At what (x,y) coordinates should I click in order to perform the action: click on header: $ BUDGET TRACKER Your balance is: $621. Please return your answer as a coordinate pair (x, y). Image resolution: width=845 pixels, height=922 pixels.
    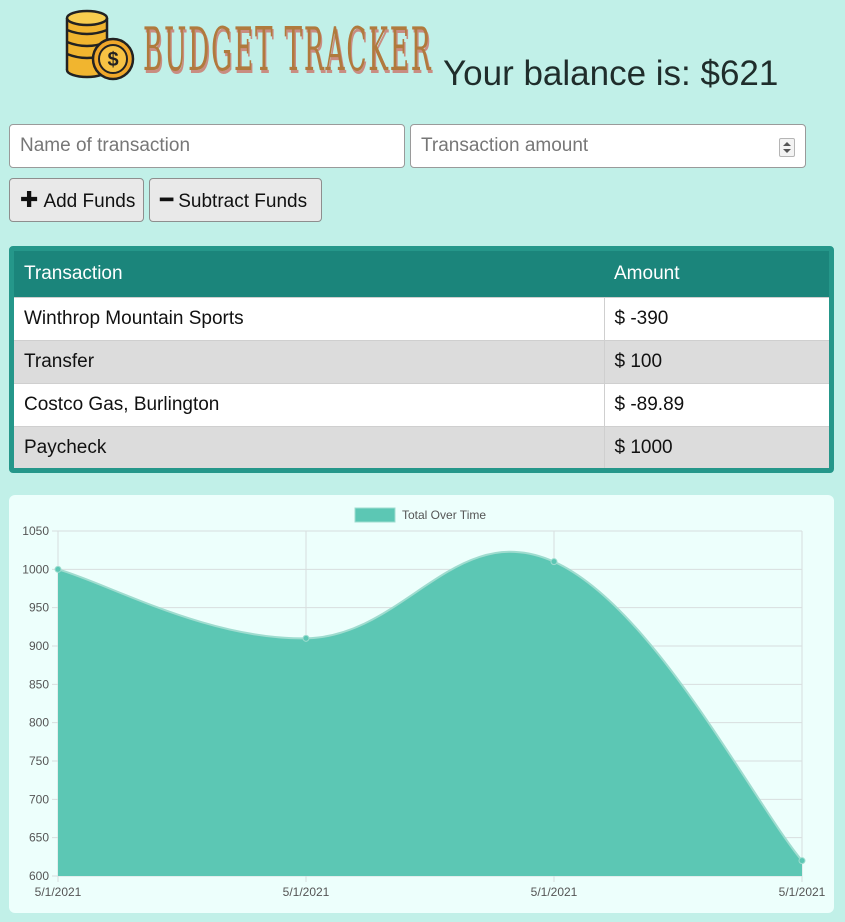
    Looking at the image, I should click on (422, 57).